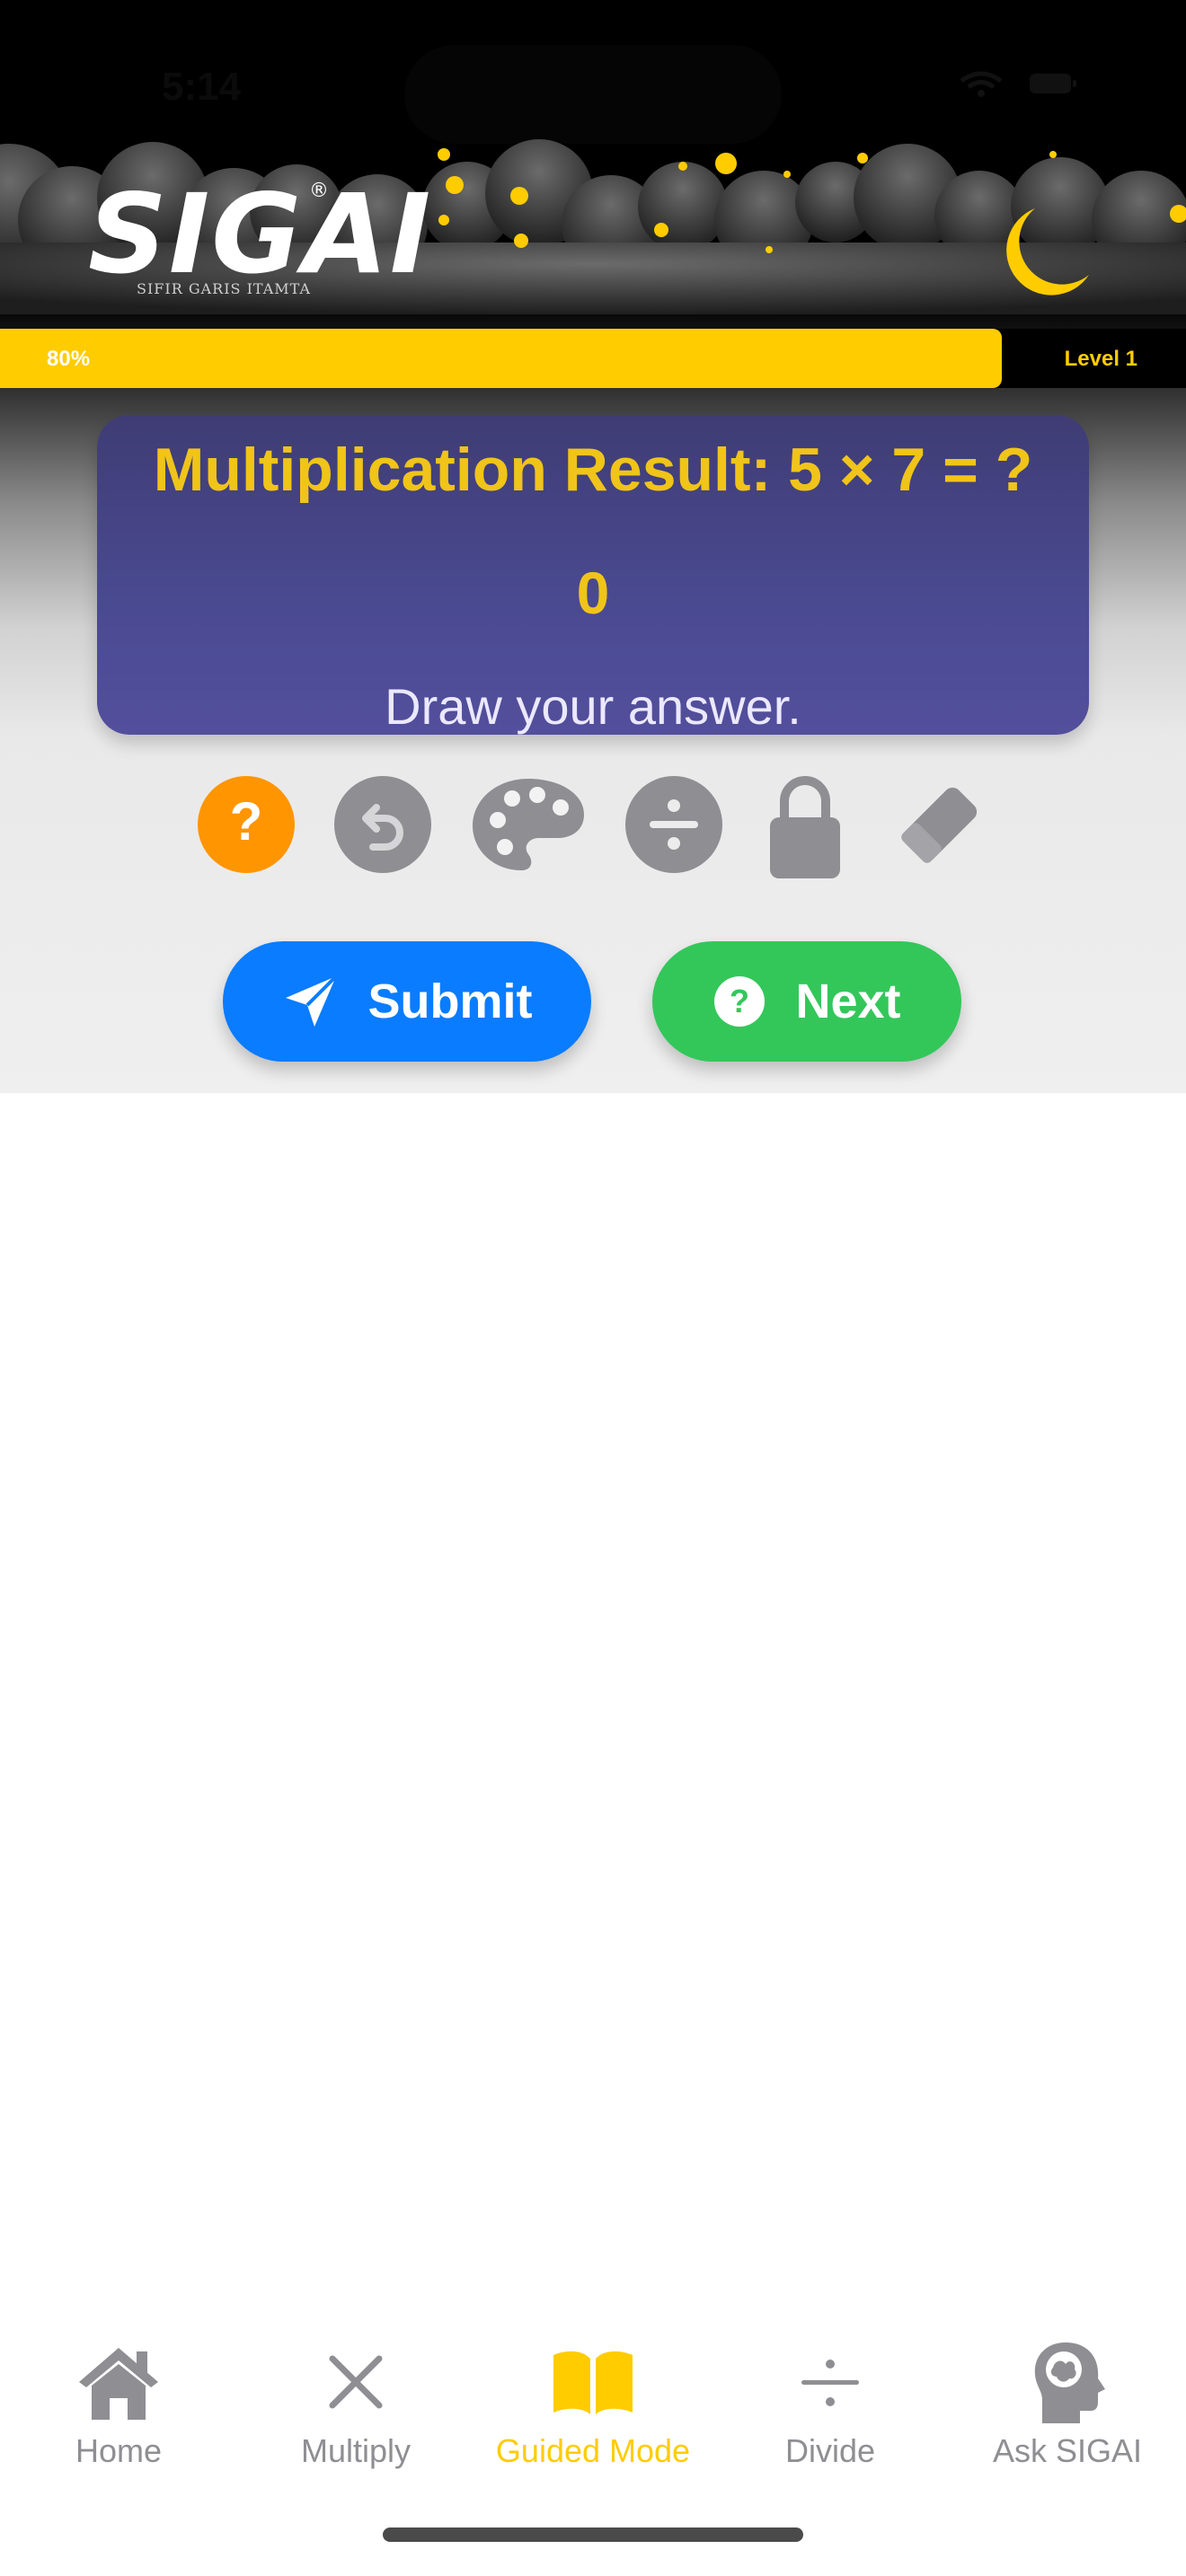 This screenshot has width=1186, height=2576. Describe the element at coordinates (1067, 2450) in the screenshot. I see `tab-label-ask-sigai: Ask SIGAI` at that location.